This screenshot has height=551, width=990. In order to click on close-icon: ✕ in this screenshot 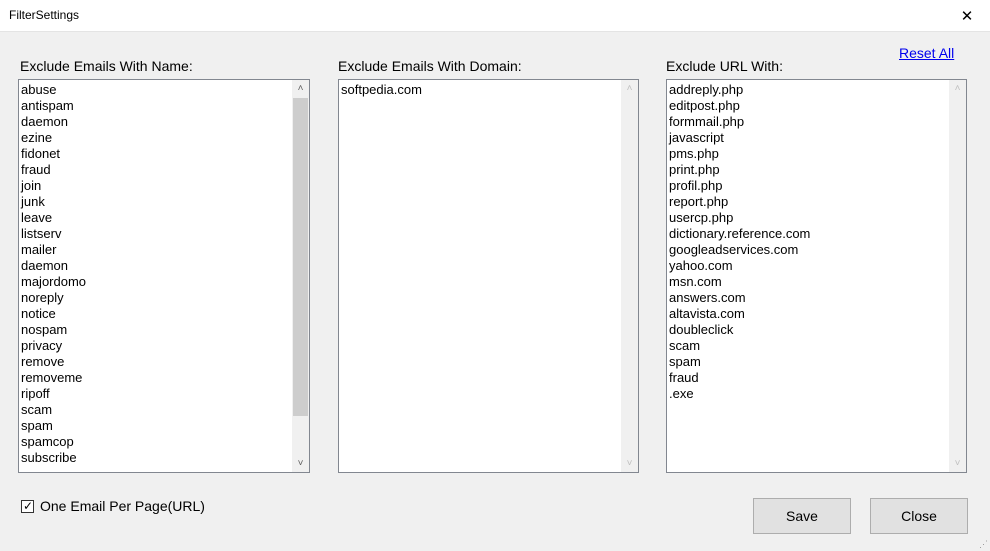, I will do `click(967, 15)`.